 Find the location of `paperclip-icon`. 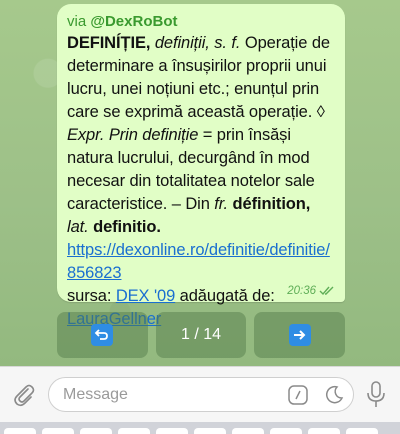

paperclip-icon is located at coordinates (24, 395).